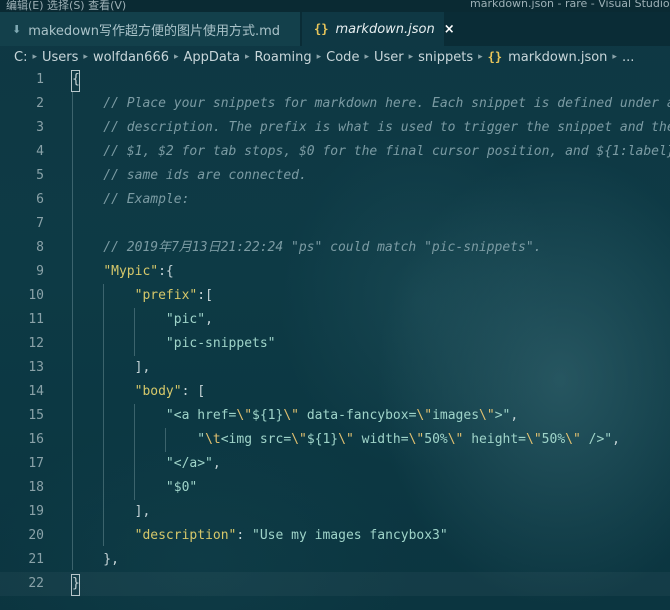 The width and height of the screenshot is (670, 610). I want to click on code-token: },, so click(95, 559).